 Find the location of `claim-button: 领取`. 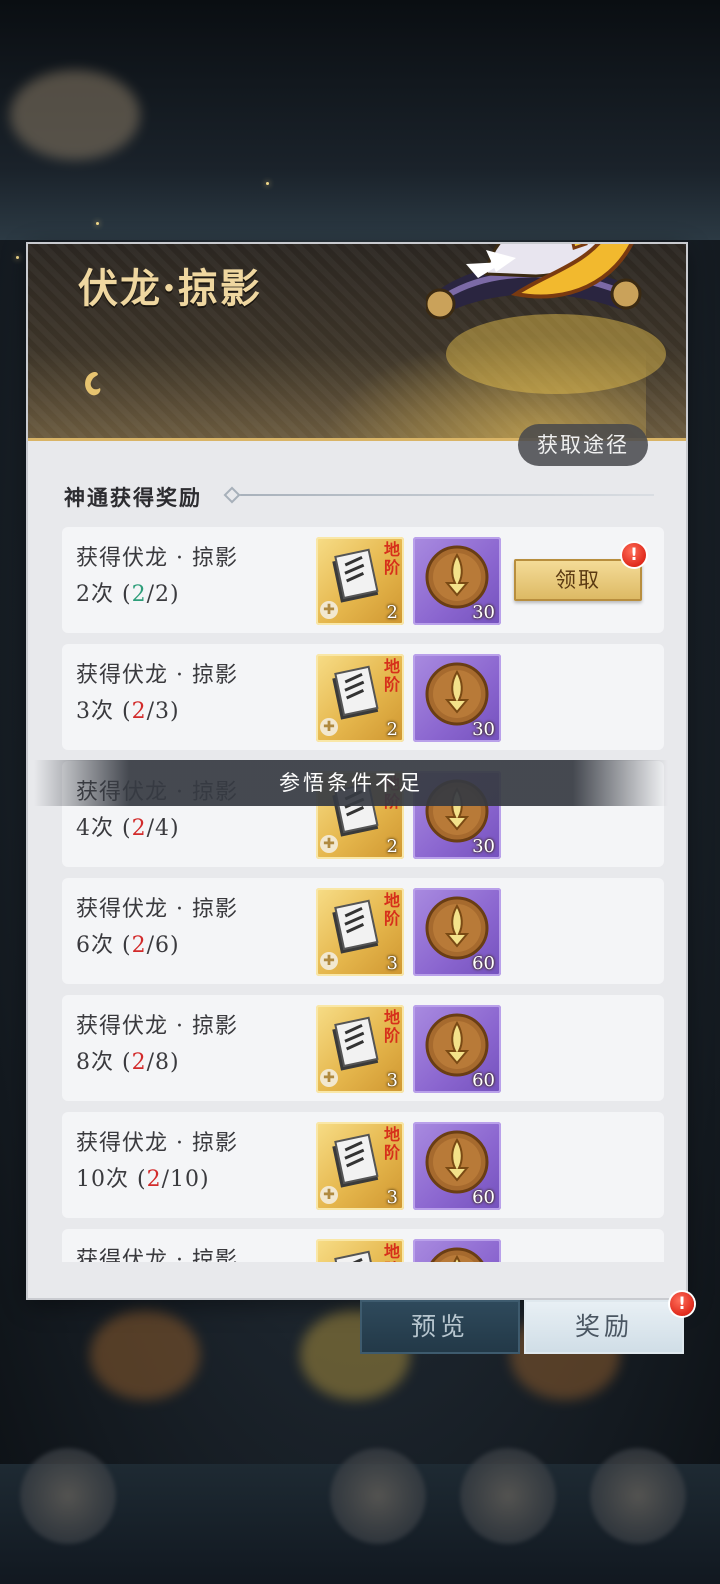

claim-button: 领取 is located at coordinates (578, 580).